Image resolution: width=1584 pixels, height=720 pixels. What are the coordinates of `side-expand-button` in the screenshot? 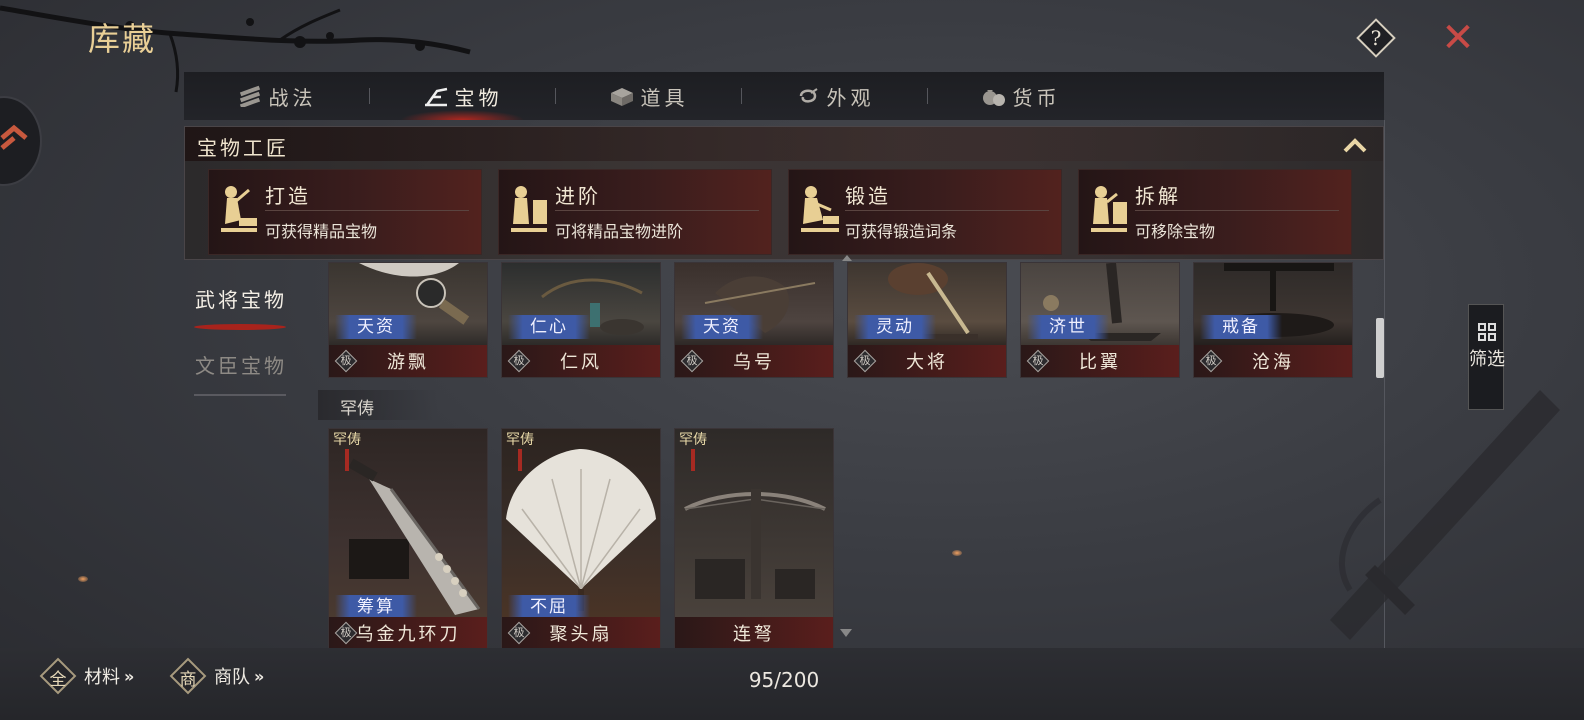 It's located at (21, 141).